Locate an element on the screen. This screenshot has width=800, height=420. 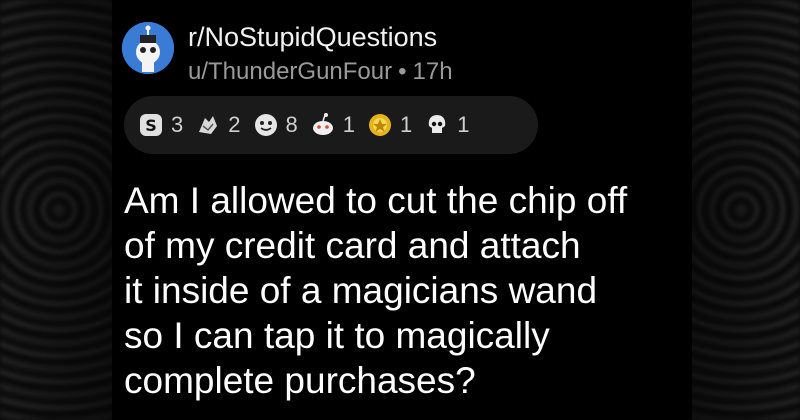
svg-text: S is located at coordinates (151, 125).